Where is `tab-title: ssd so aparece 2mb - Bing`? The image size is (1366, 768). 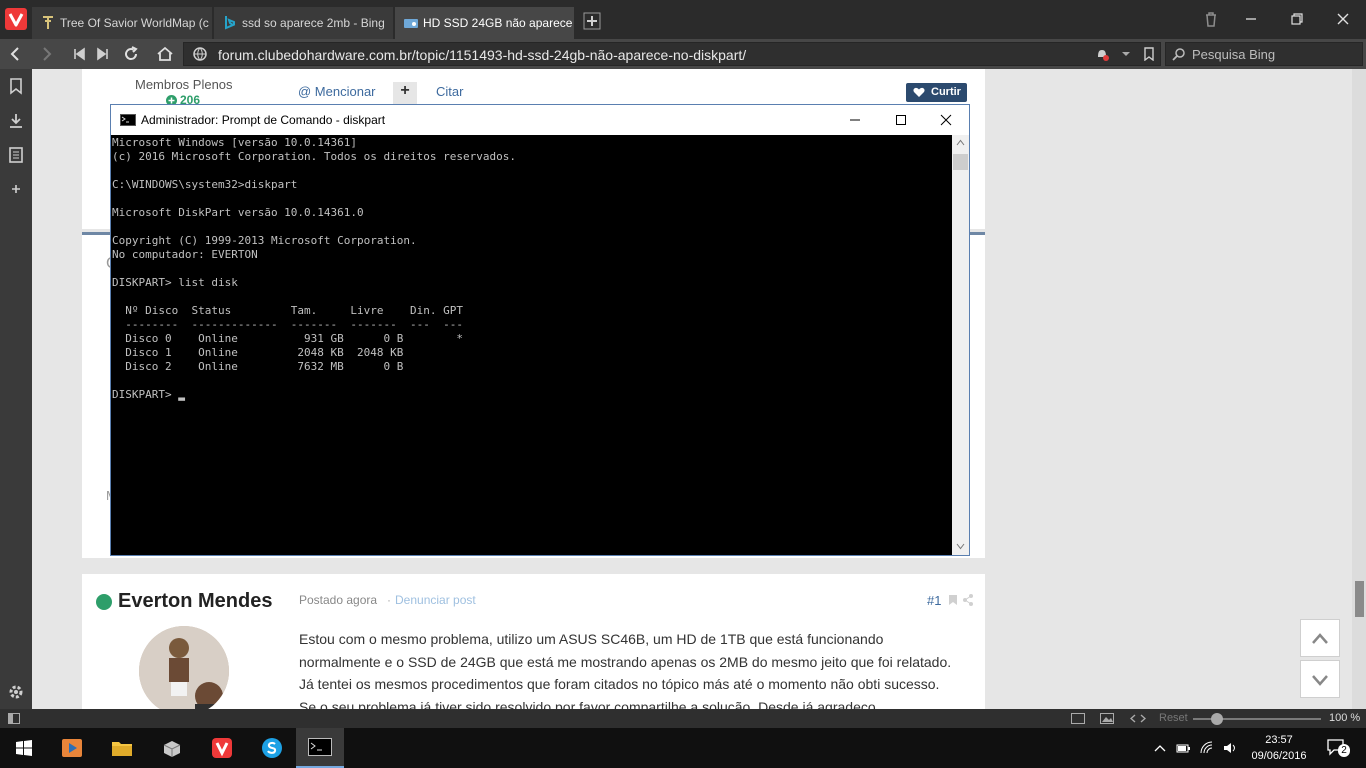 tab-title: ssd so aparece 2mb - Bing is located at coordinates (313, 23).